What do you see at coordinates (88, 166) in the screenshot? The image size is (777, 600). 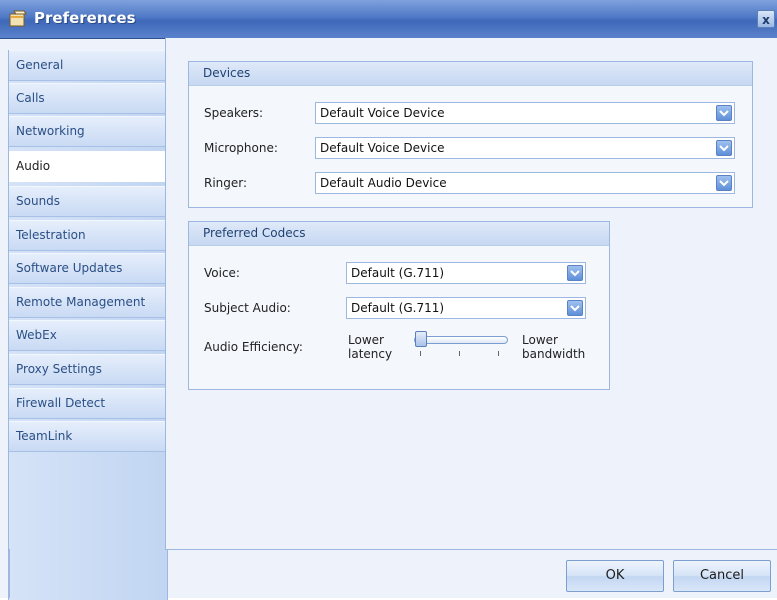 I see `sidebar-item-audio: Audio` at bounding box center [88, 166].